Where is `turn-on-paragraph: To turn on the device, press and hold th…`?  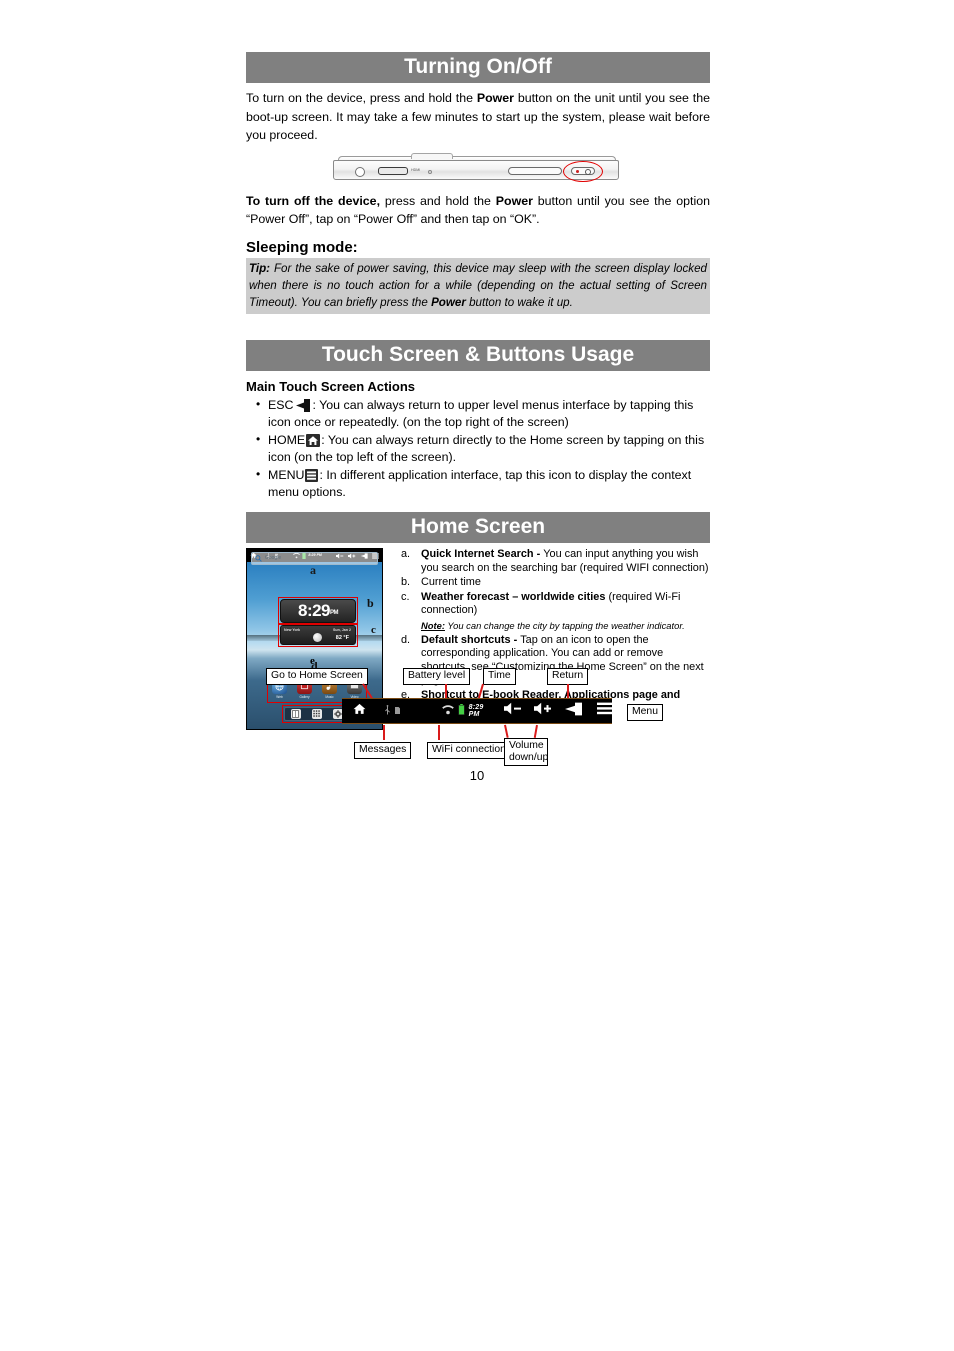 turn-on-paragraph: To turn on the device, press and hold th… is located at coordinates (478, 117).